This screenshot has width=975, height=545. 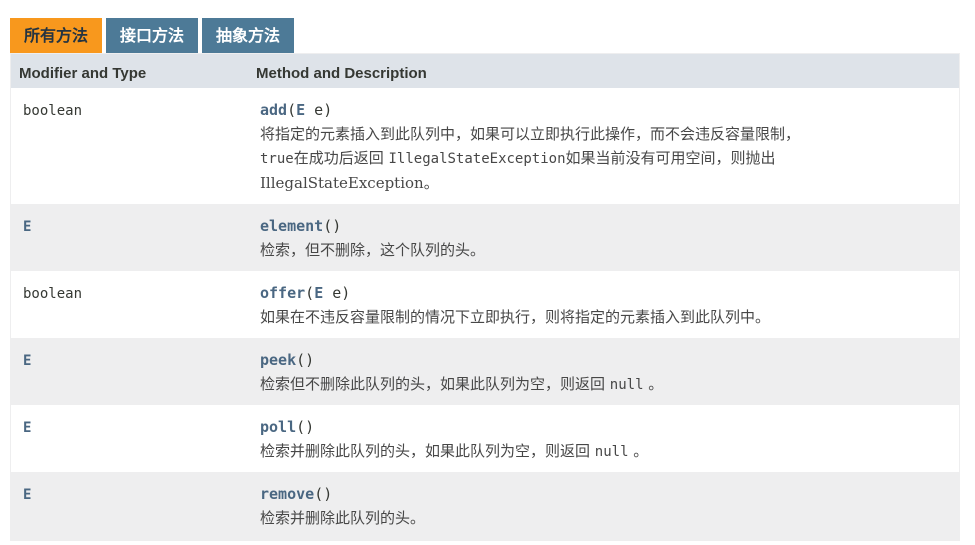 I want to click on method-link-remove: remove, so click(x=287, y=494).